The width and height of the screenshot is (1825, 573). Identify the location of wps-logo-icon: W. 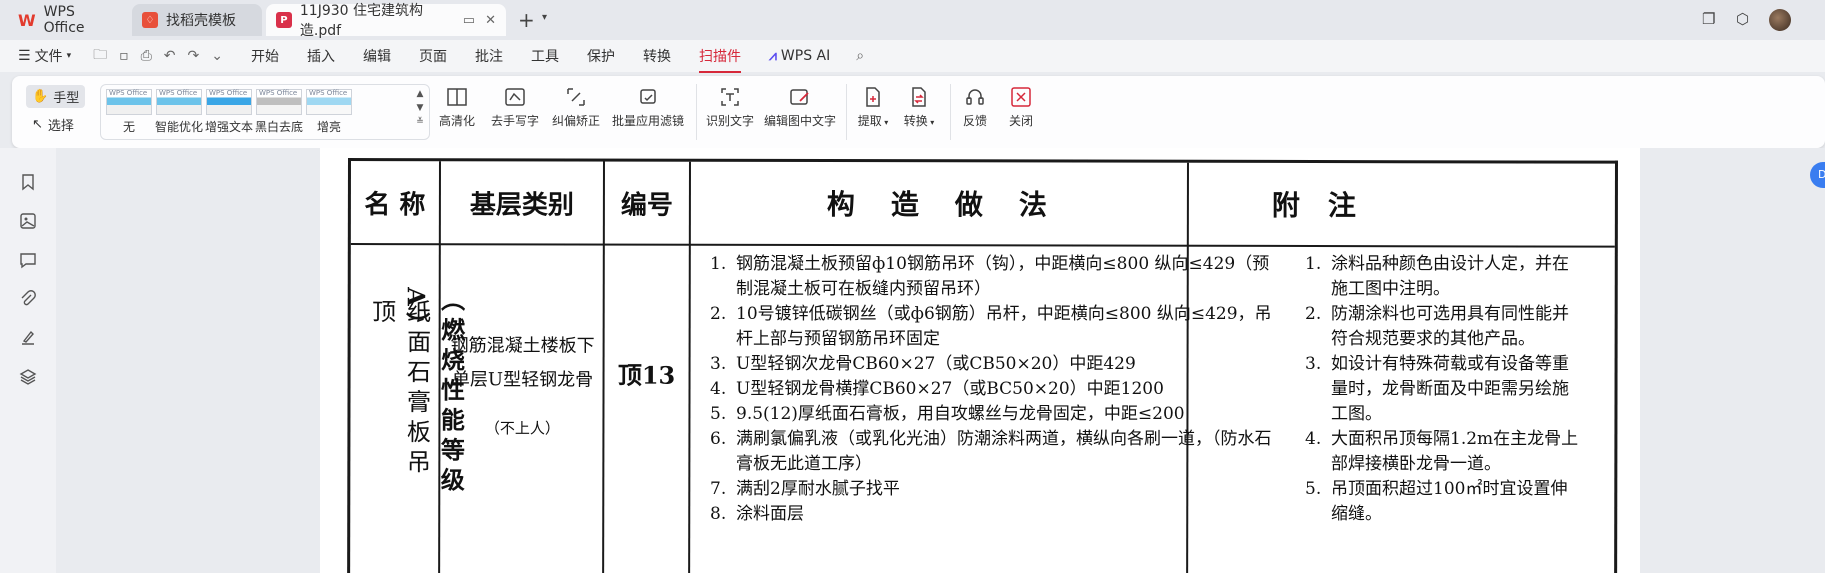
(27, 20).